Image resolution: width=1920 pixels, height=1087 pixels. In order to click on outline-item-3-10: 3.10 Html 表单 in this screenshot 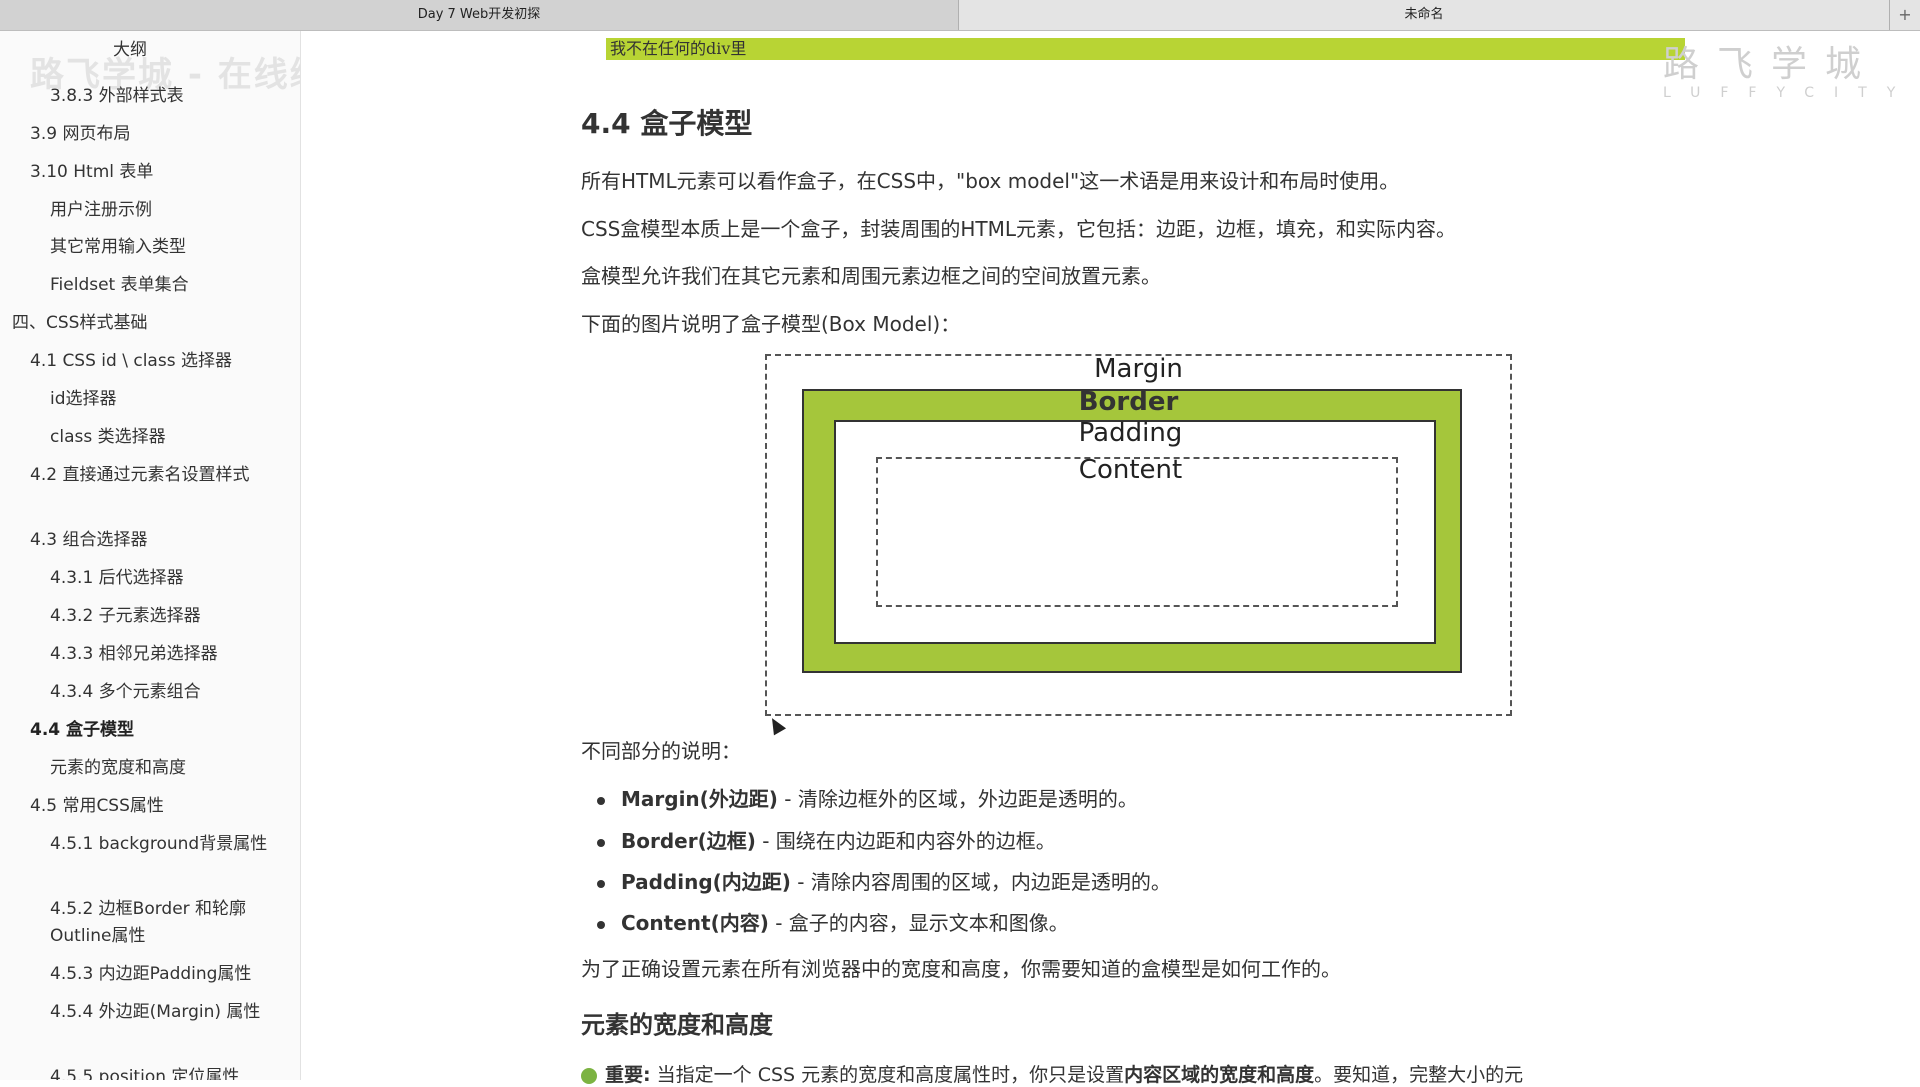, I will do `click(91, 172)`.